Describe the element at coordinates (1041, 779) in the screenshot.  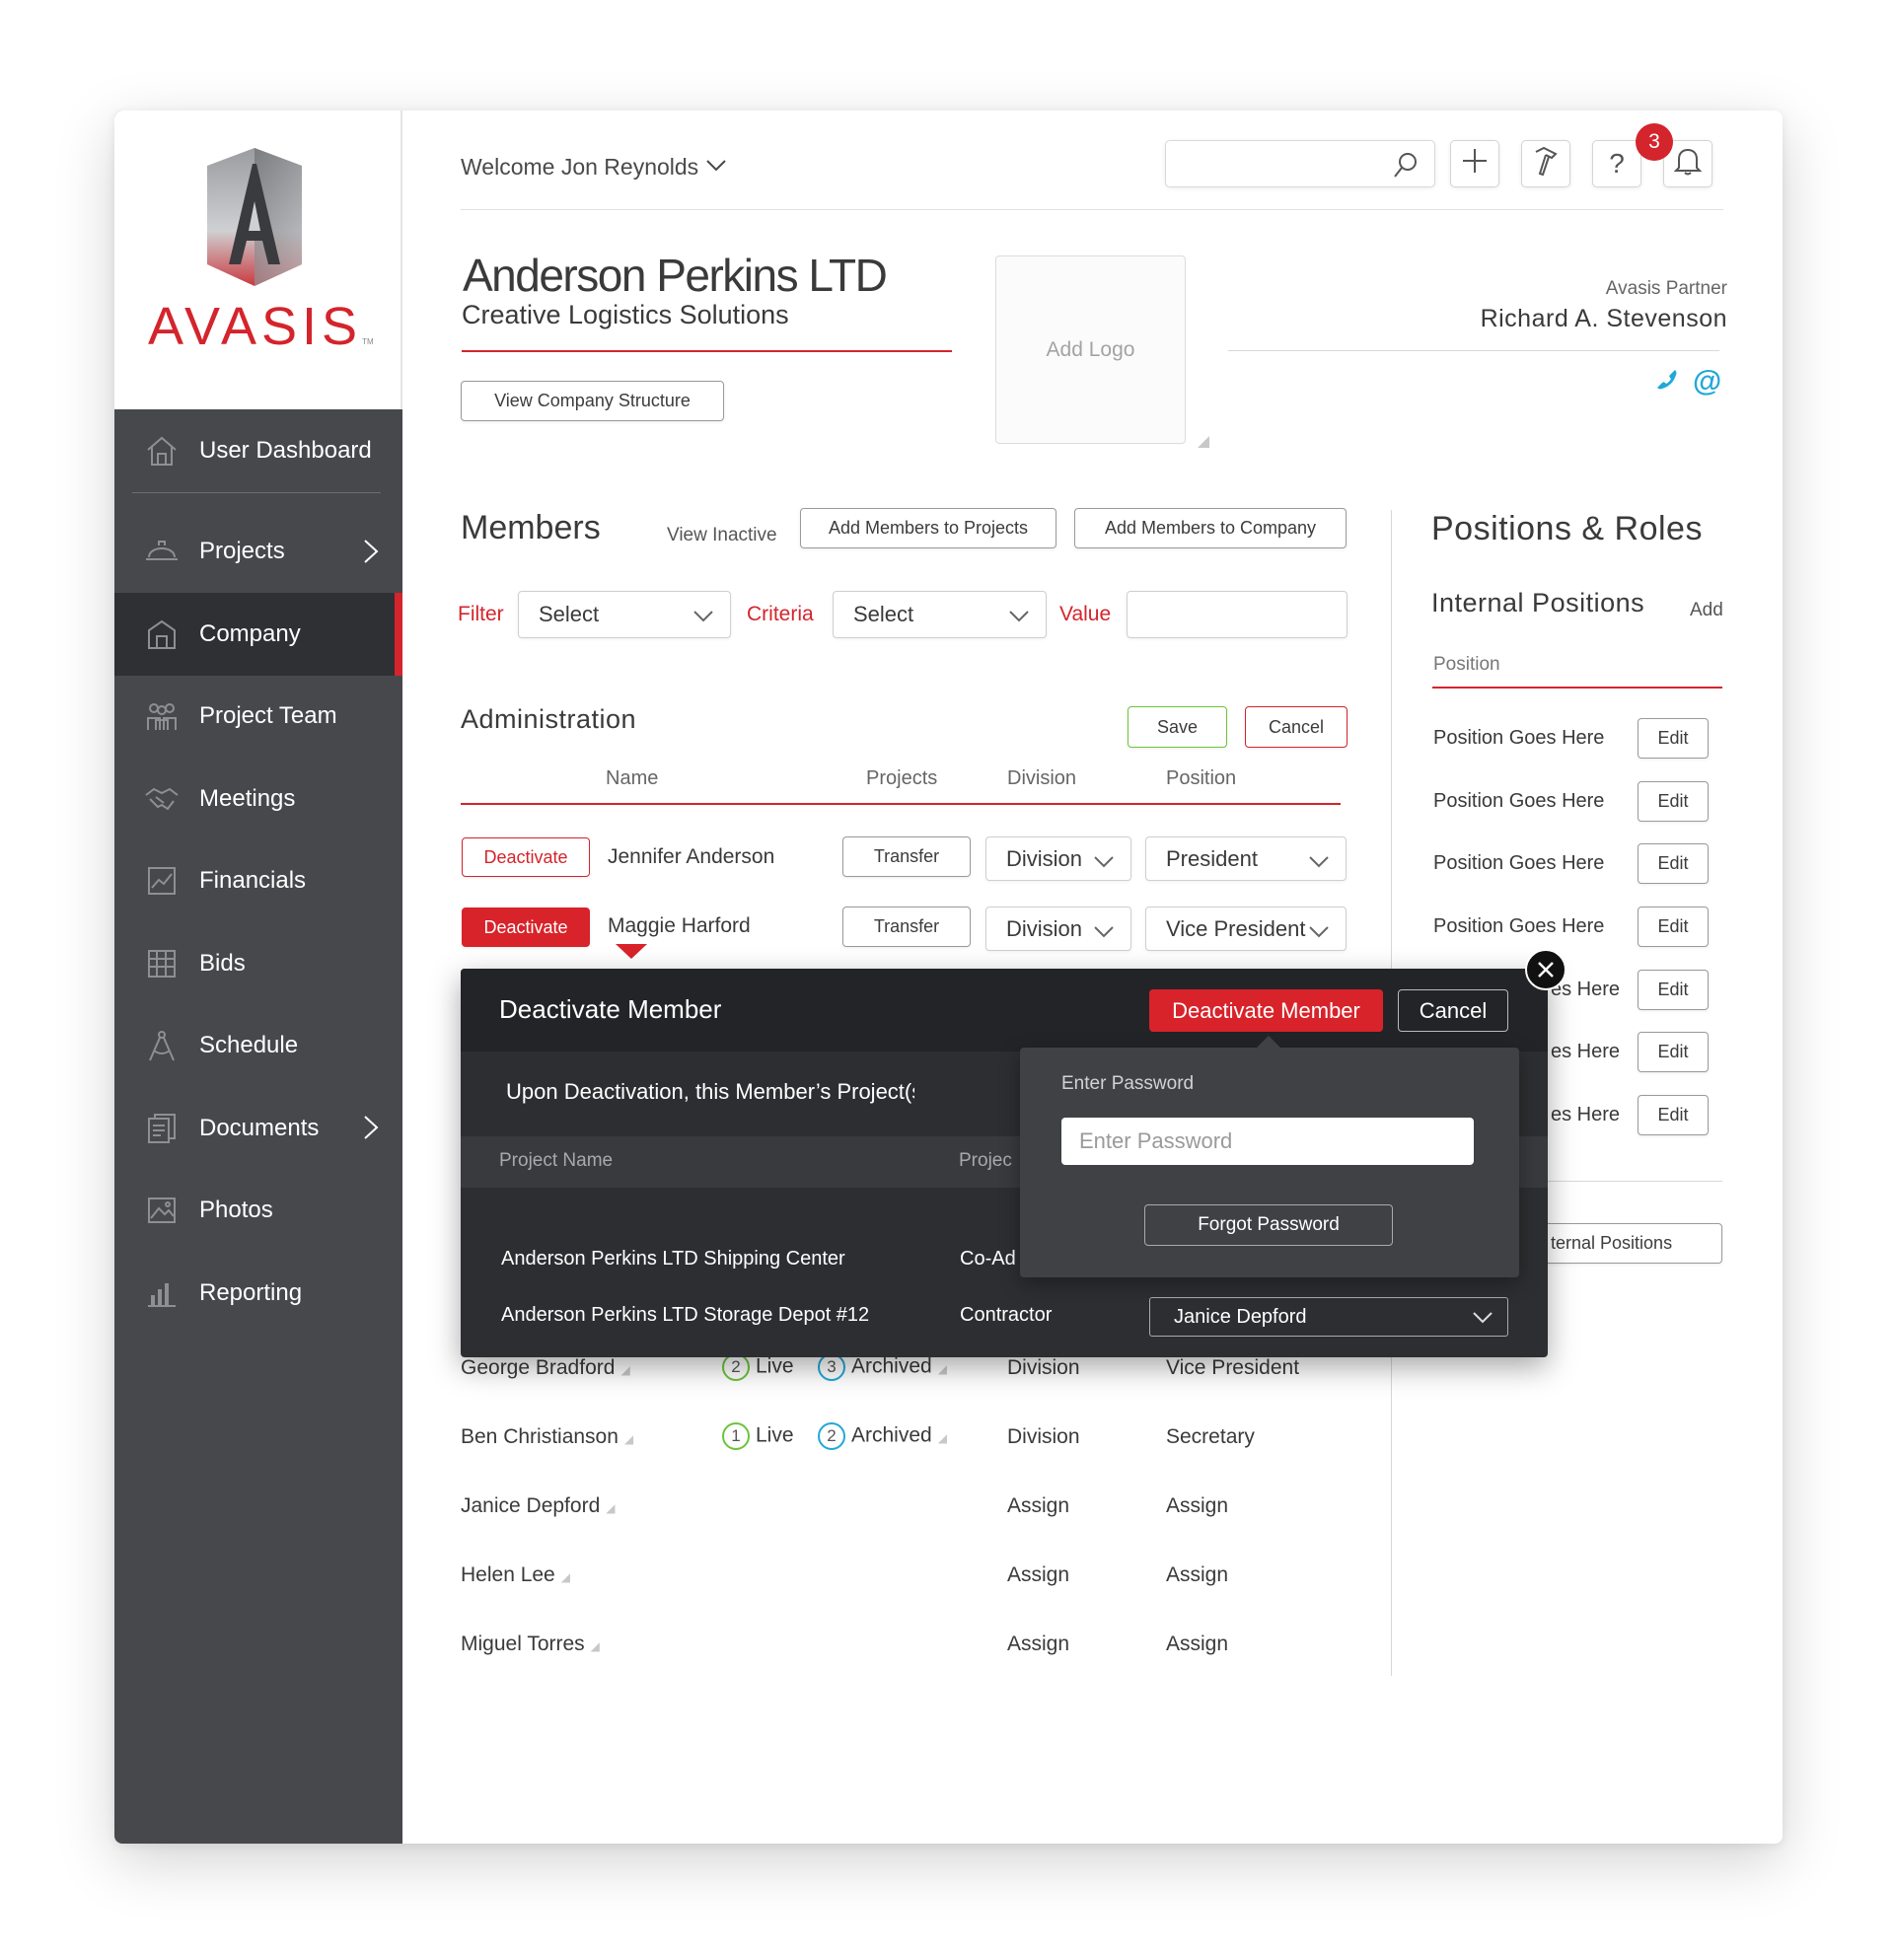
I see `column-header-division: Division` at that location.